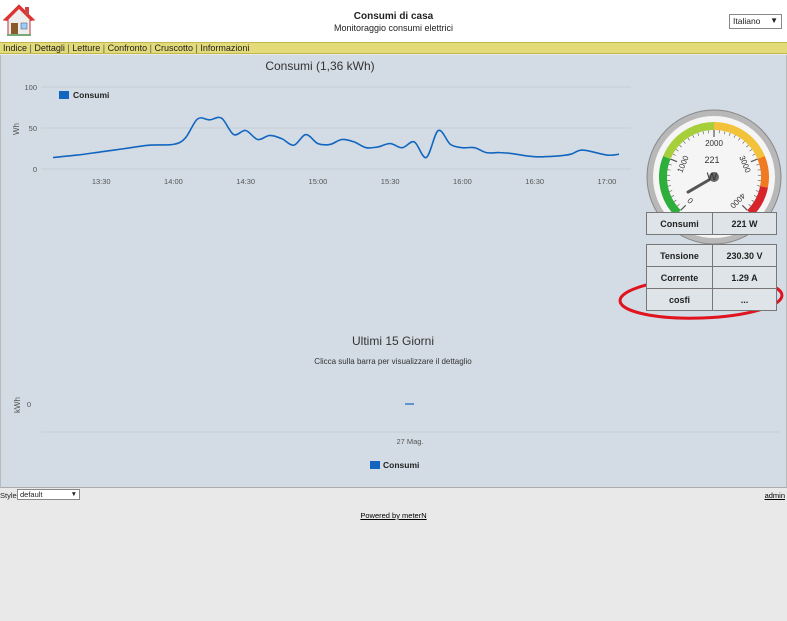 Image resolution: width=787 pixels, height=621 pixels. I want to click on page-subtitle: Monitoraggio consumi elettrici, so click(393, 28).